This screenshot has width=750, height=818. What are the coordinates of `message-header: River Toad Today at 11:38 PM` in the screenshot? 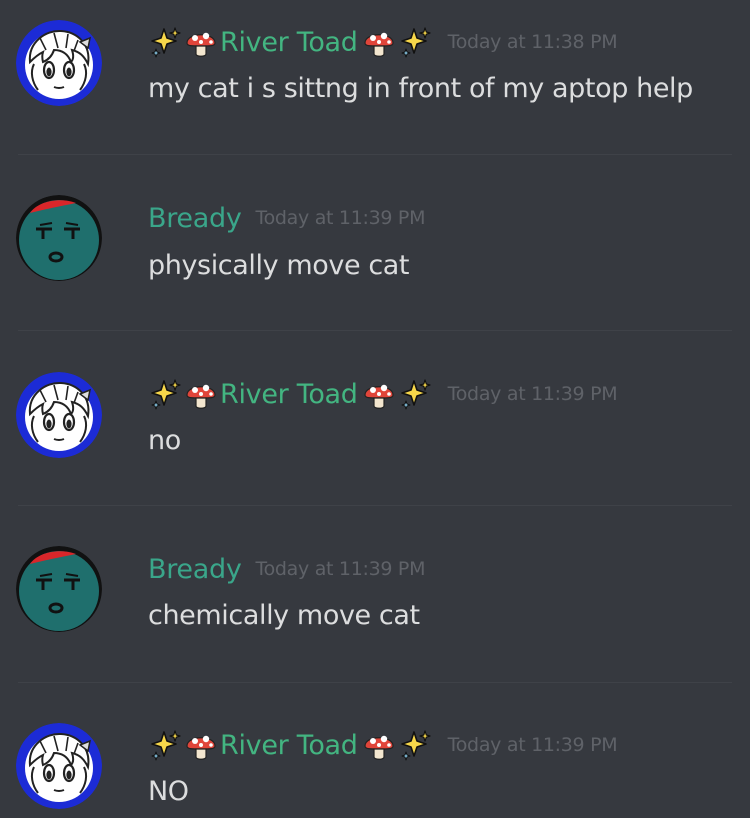 It's located at (383, 42).